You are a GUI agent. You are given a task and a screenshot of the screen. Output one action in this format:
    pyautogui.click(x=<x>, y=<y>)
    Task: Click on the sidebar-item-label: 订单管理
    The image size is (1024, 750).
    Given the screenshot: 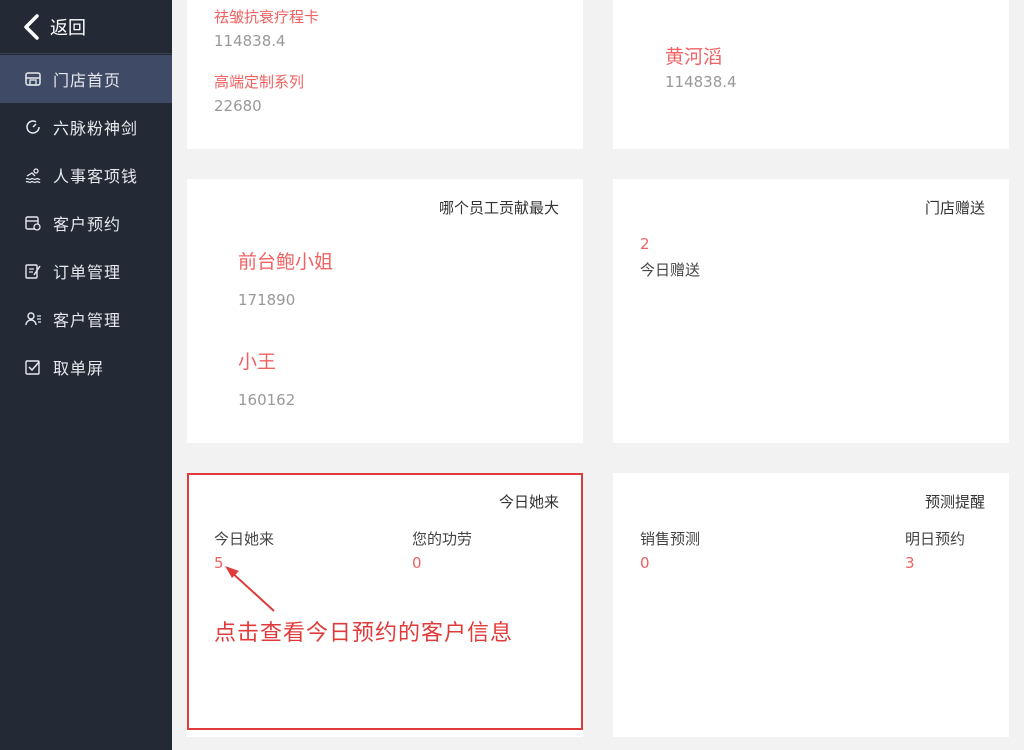 What is the action you would take?
    pyautogui.click(x=87, y=272)
    